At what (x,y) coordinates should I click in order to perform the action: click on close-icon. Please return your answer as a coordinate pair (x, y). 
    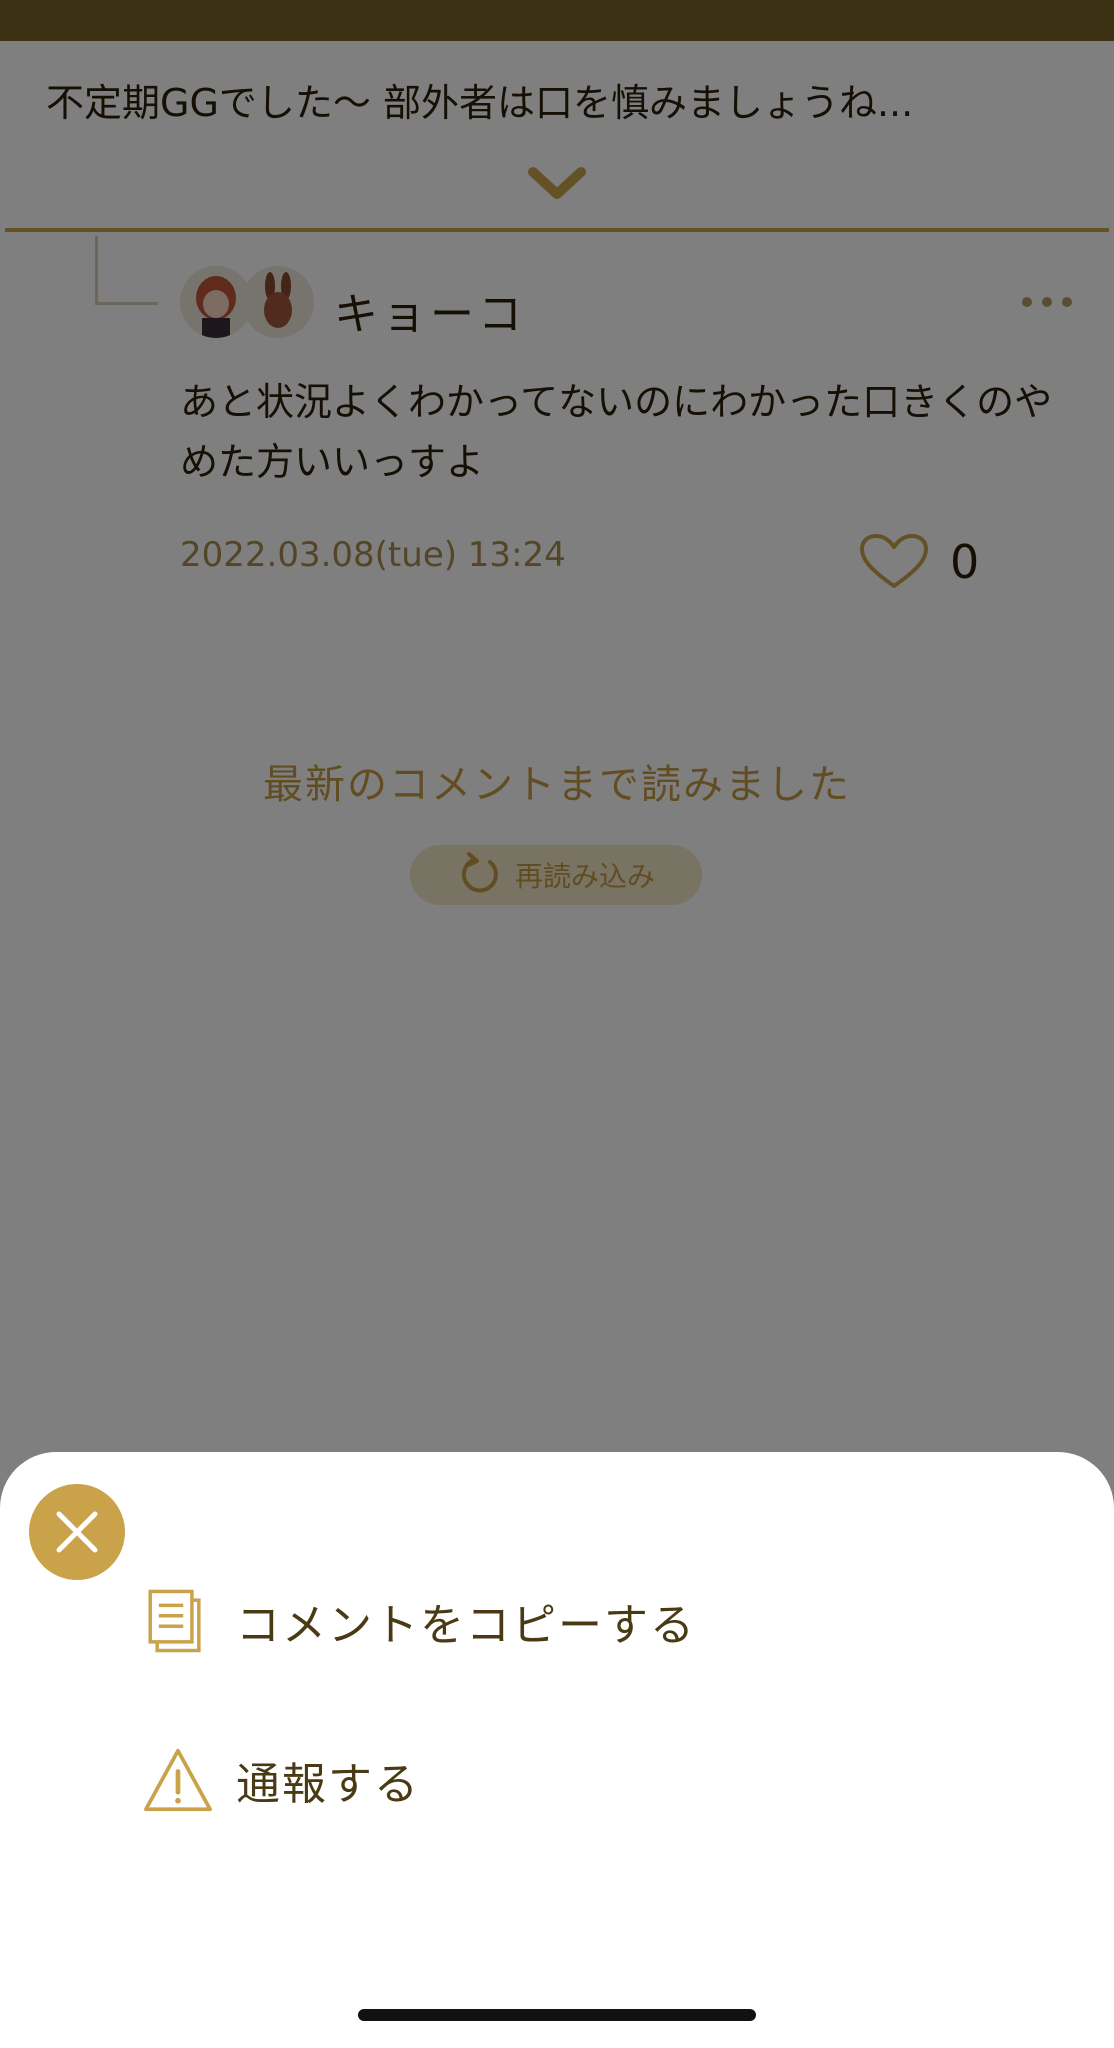
    Looking at the image, I should click on (77, 1532).